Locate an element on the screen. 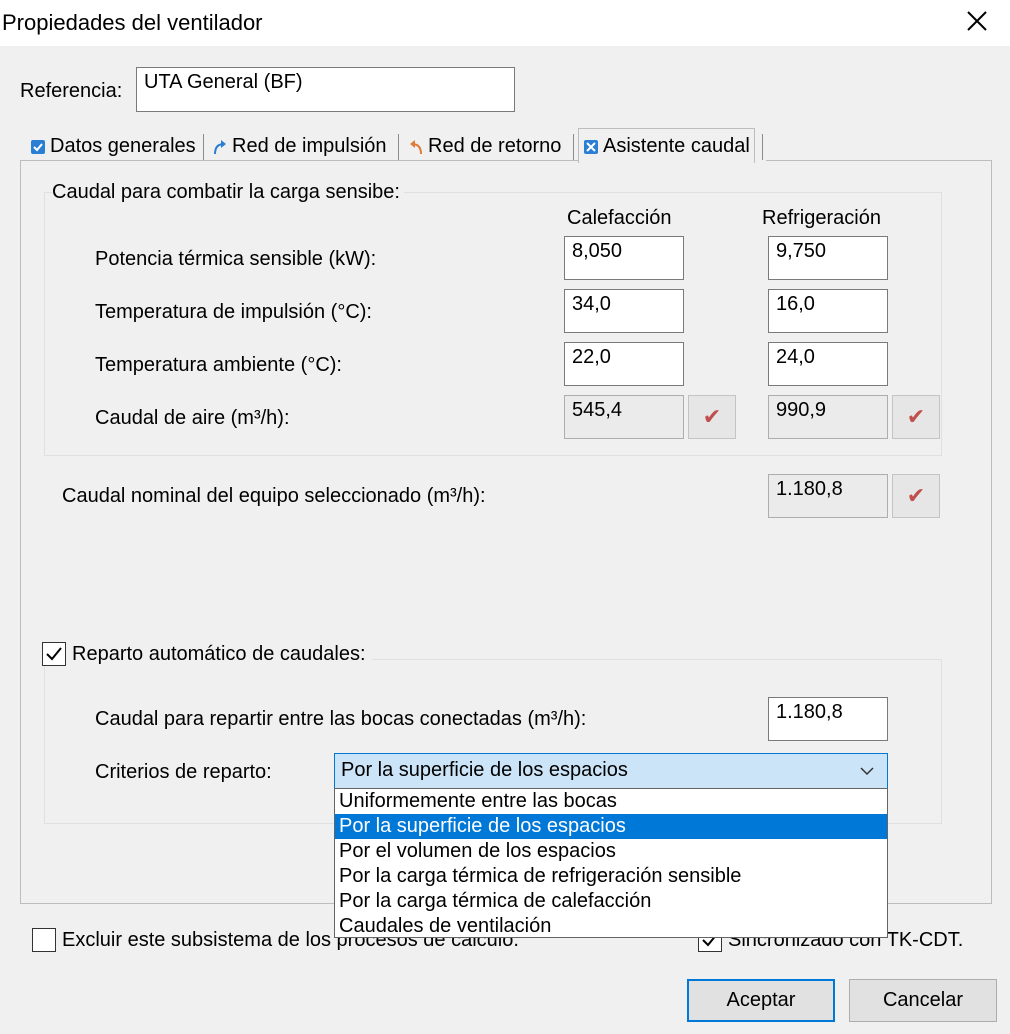 The image size is (1010, 1034). cancel-button: Cancelar is located at coordinates (923, 1000).